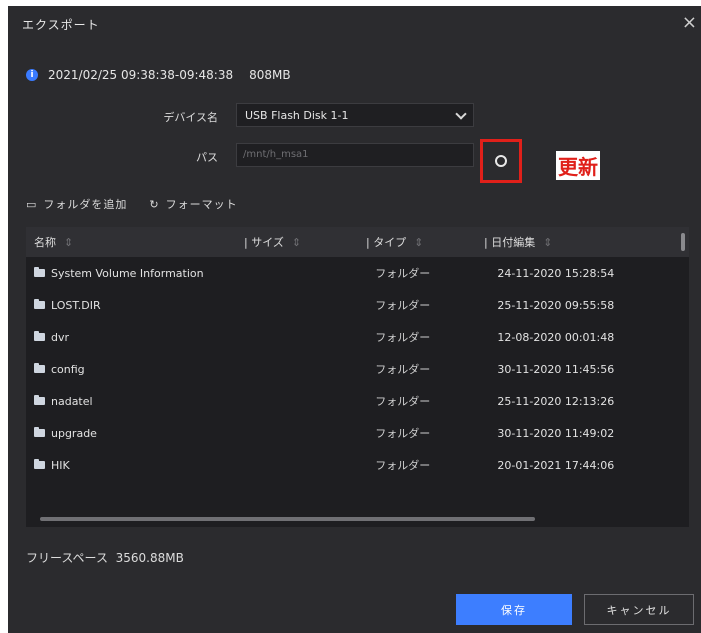 This screenshot has width=701, height=633. I want to click on vertical-scrollbar, so click(683, 242).